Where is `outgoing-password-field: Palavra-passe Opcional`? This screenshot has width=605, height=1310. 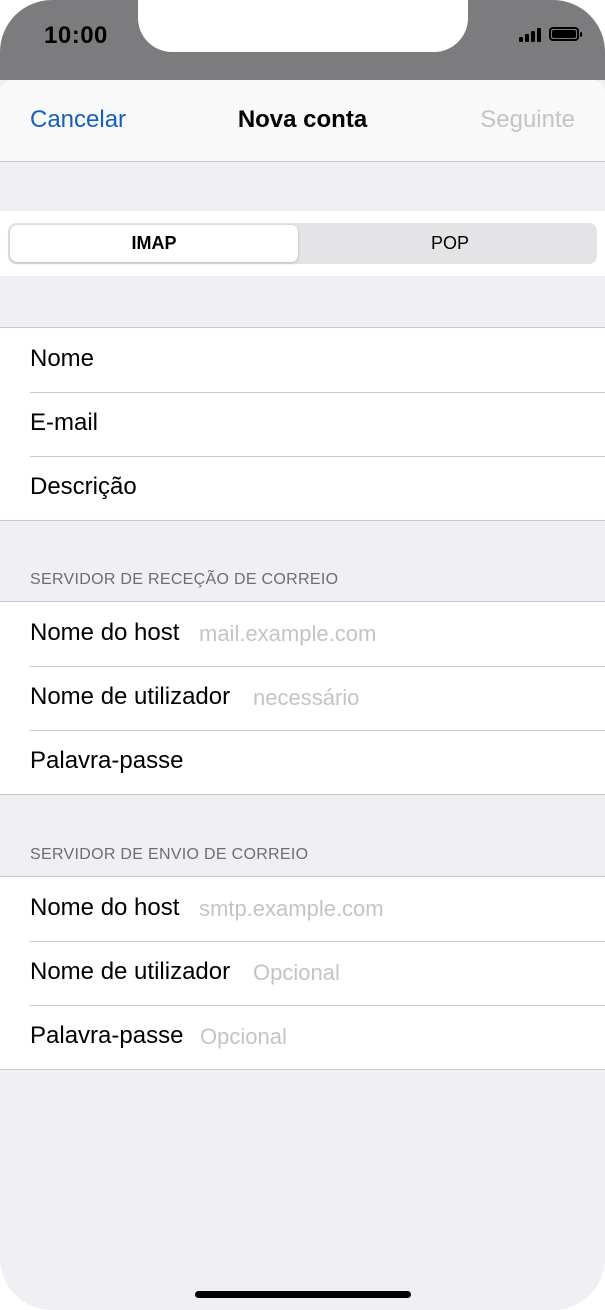
outgoing-password-field: Palavra-passe Opcional is located at coordinates (302, 1037).